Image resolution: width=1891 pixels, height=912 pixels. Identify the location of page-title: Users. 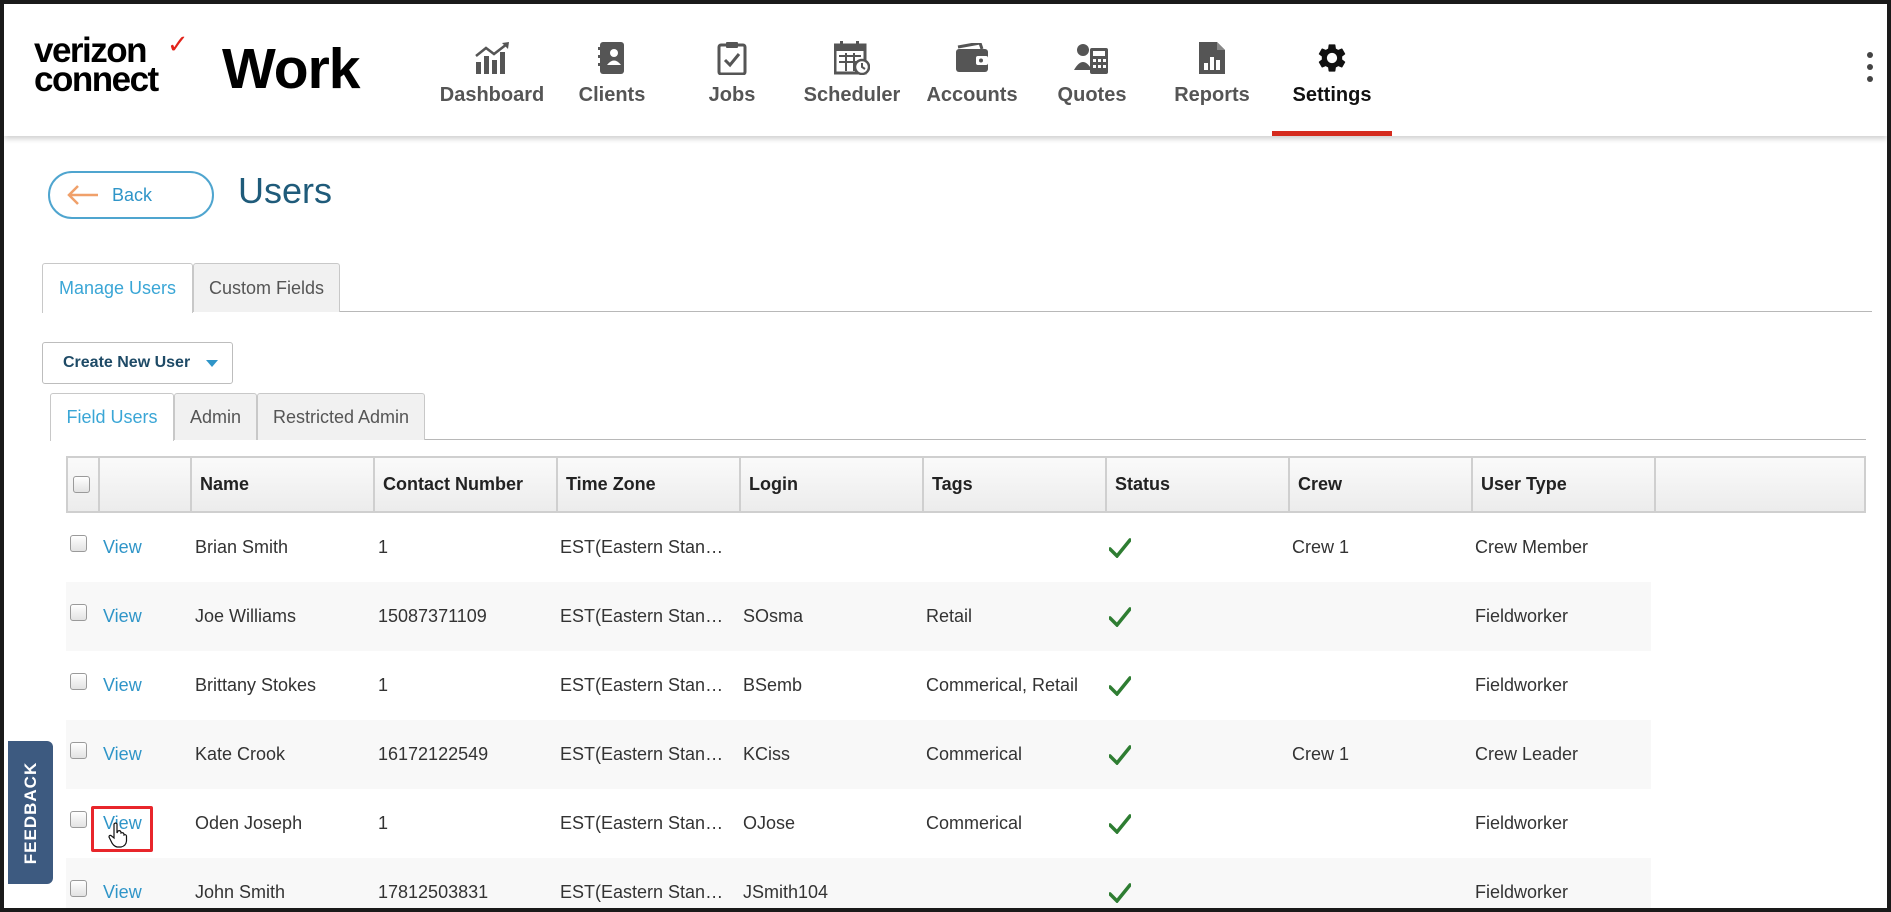
(285, 190).